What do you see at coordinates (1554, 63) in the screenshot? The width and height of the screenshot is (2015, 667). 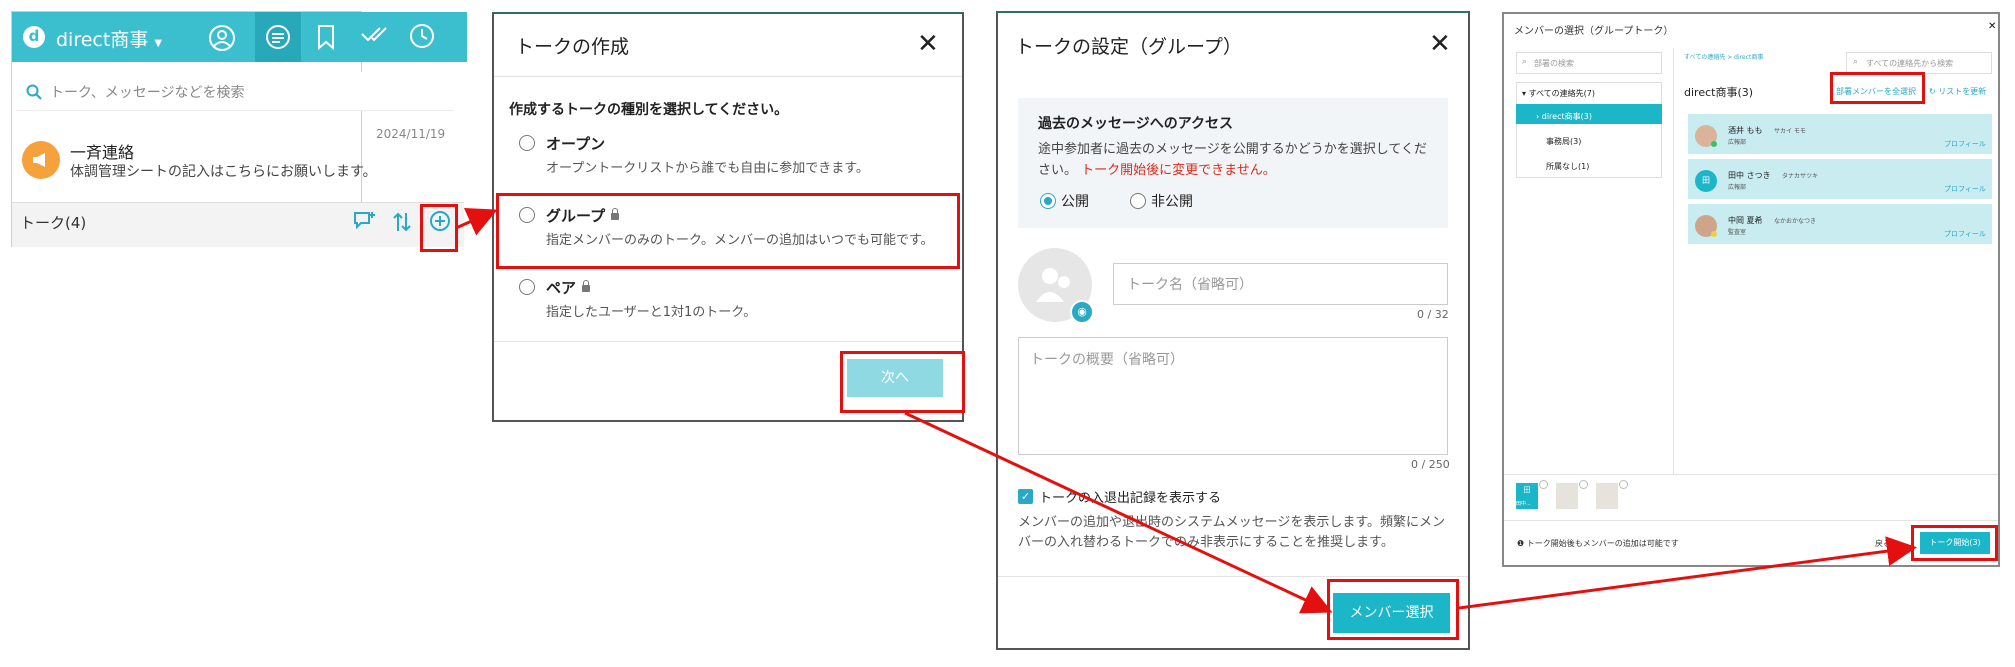 I see `dept-search-placeholder: 部署の検索` at bounding box center [1554, 63].